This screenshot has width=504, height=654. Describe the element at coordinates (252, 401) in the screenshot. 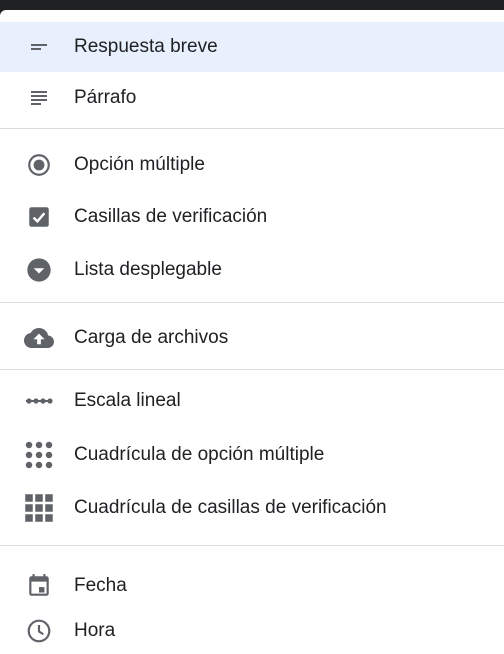

I see `menu-item-linear-scale: Escala lineal` at that location.